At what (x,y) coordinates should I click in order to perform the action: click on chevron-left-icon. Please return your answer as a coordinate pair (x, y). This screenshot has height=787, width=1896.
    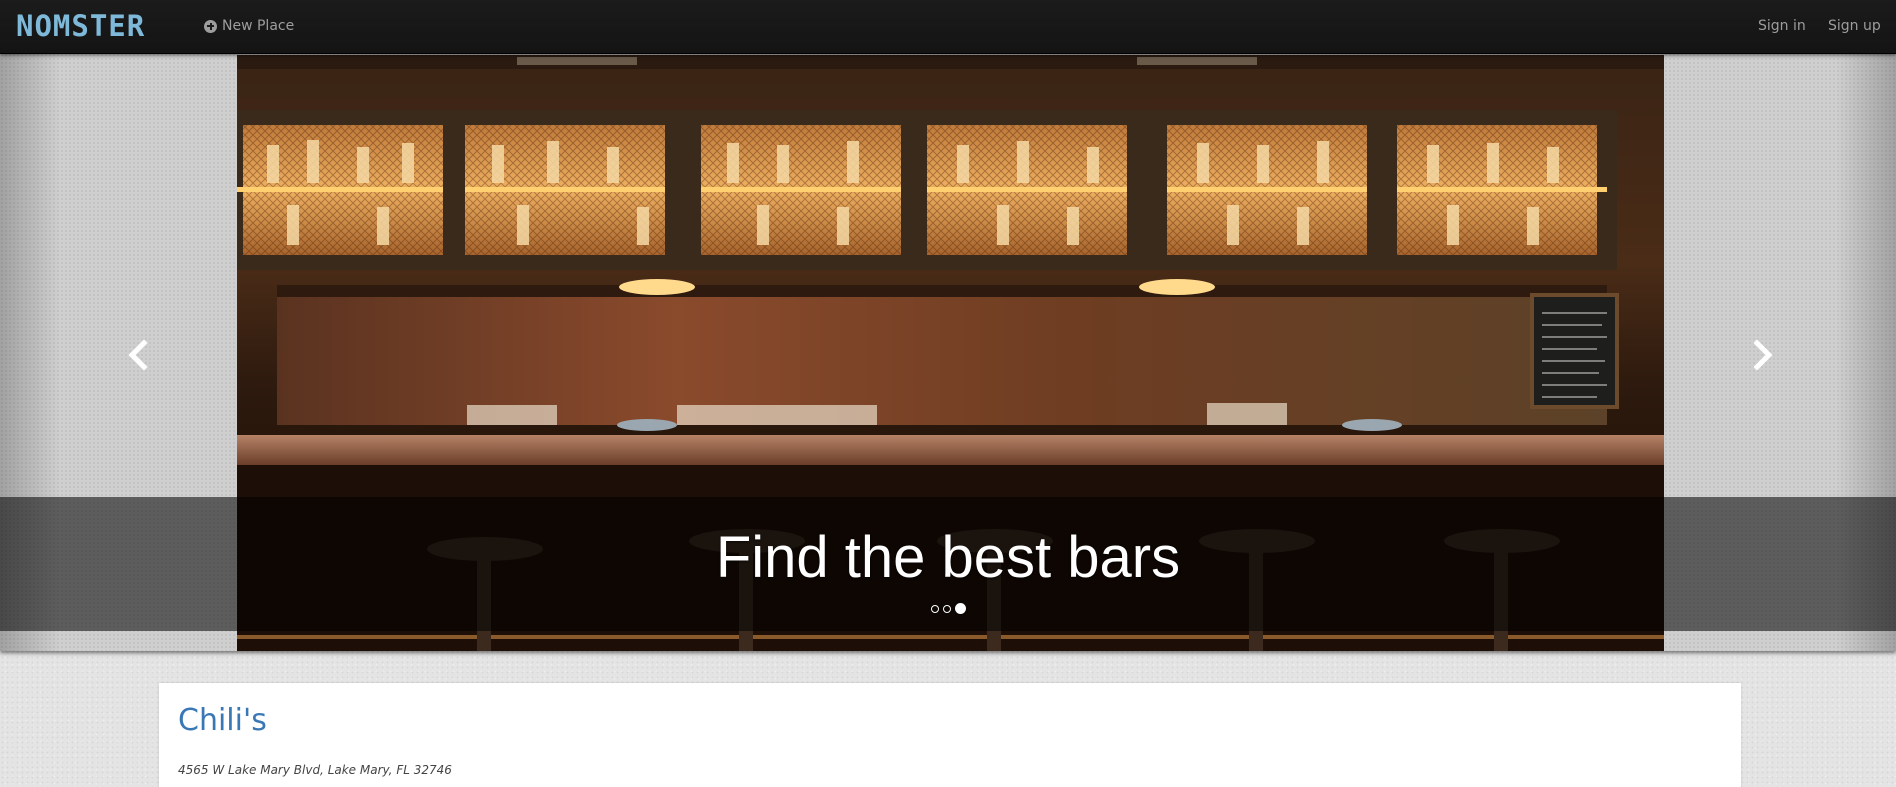
    Looking at the image, I should click on (138, 355).